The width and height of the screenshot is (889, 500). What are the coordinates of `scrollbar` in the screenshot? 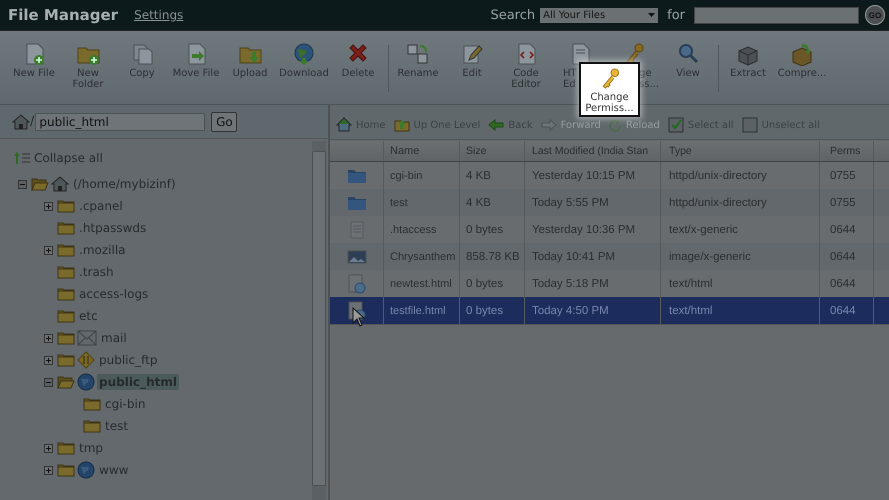 It's located at (319, 320).